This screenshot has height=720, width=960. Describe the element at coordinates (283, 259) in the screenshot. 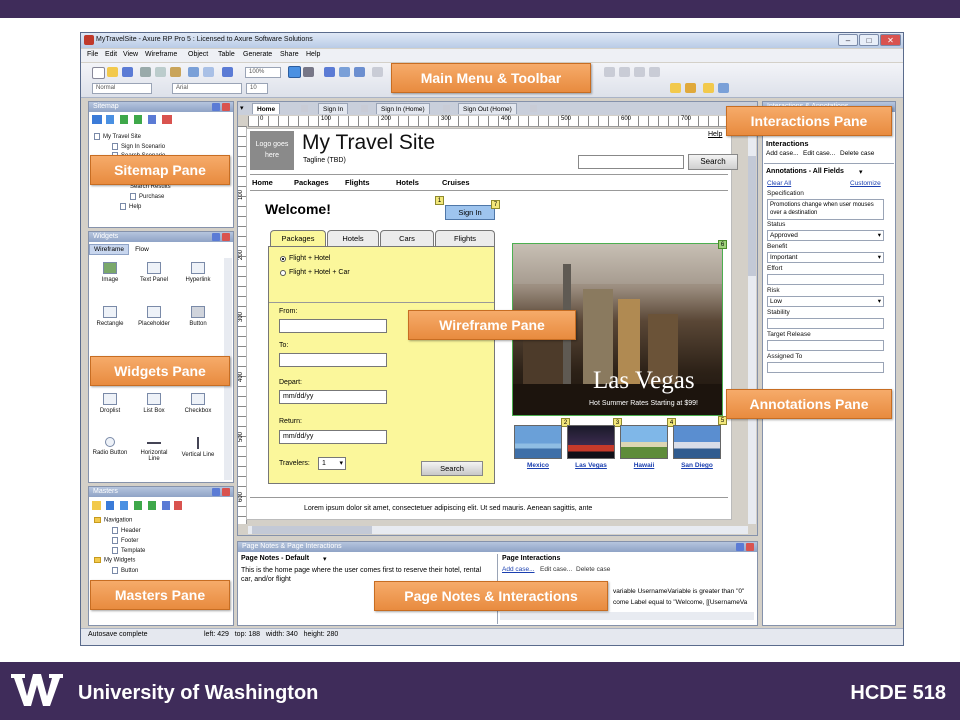

I see `radio-flight-hotel` at that location.